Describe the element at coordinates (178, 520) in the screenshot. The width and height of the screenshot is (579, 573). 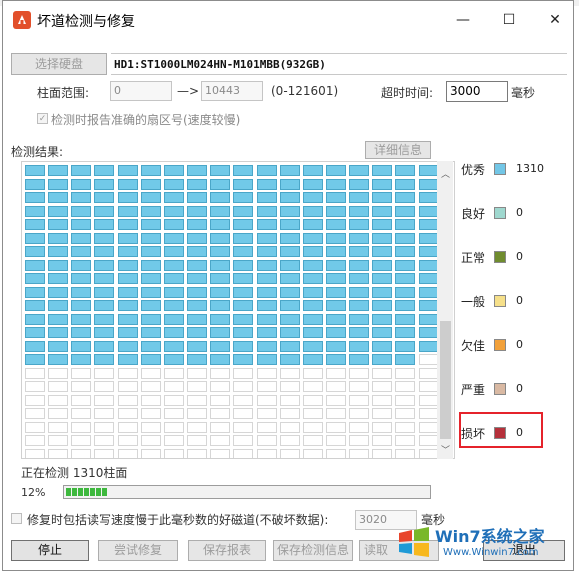
I see `repair-slow-tracks-label: 修复时包括读写速度慢于此毫秒数的好磁道(不破坏数据):` at that location.